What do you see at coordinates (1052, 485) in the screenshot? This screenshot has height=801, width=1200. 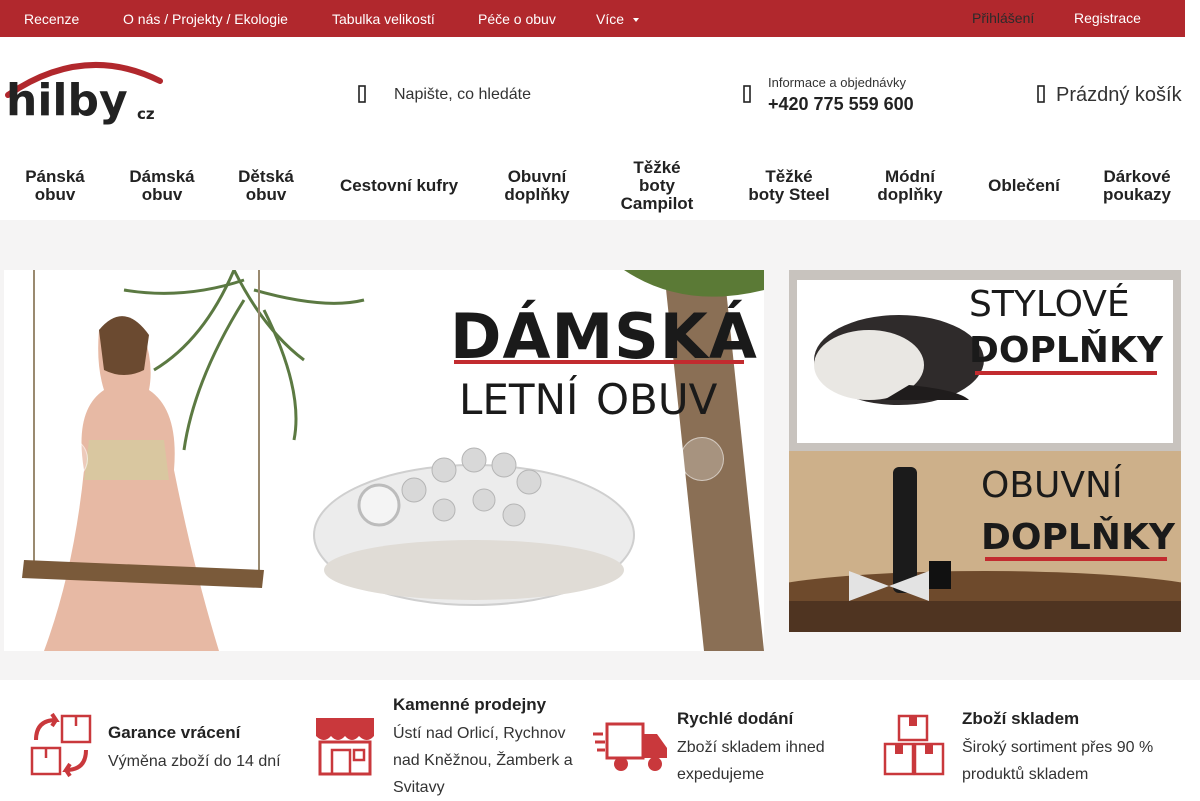 I see `side-banner-2-line1: OBUVNÍ` at bounding box center [1052, 485].